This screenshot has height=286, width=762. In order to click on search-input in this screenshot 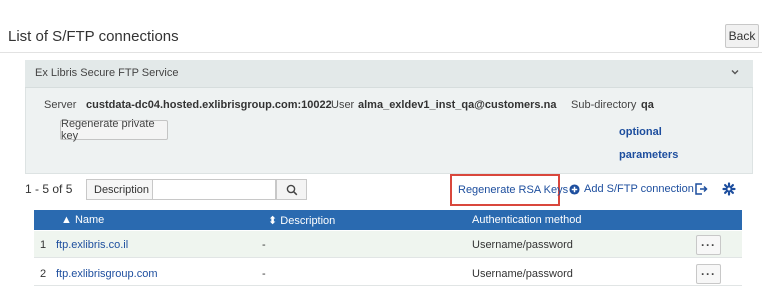, I will do `click(214, 189)`.